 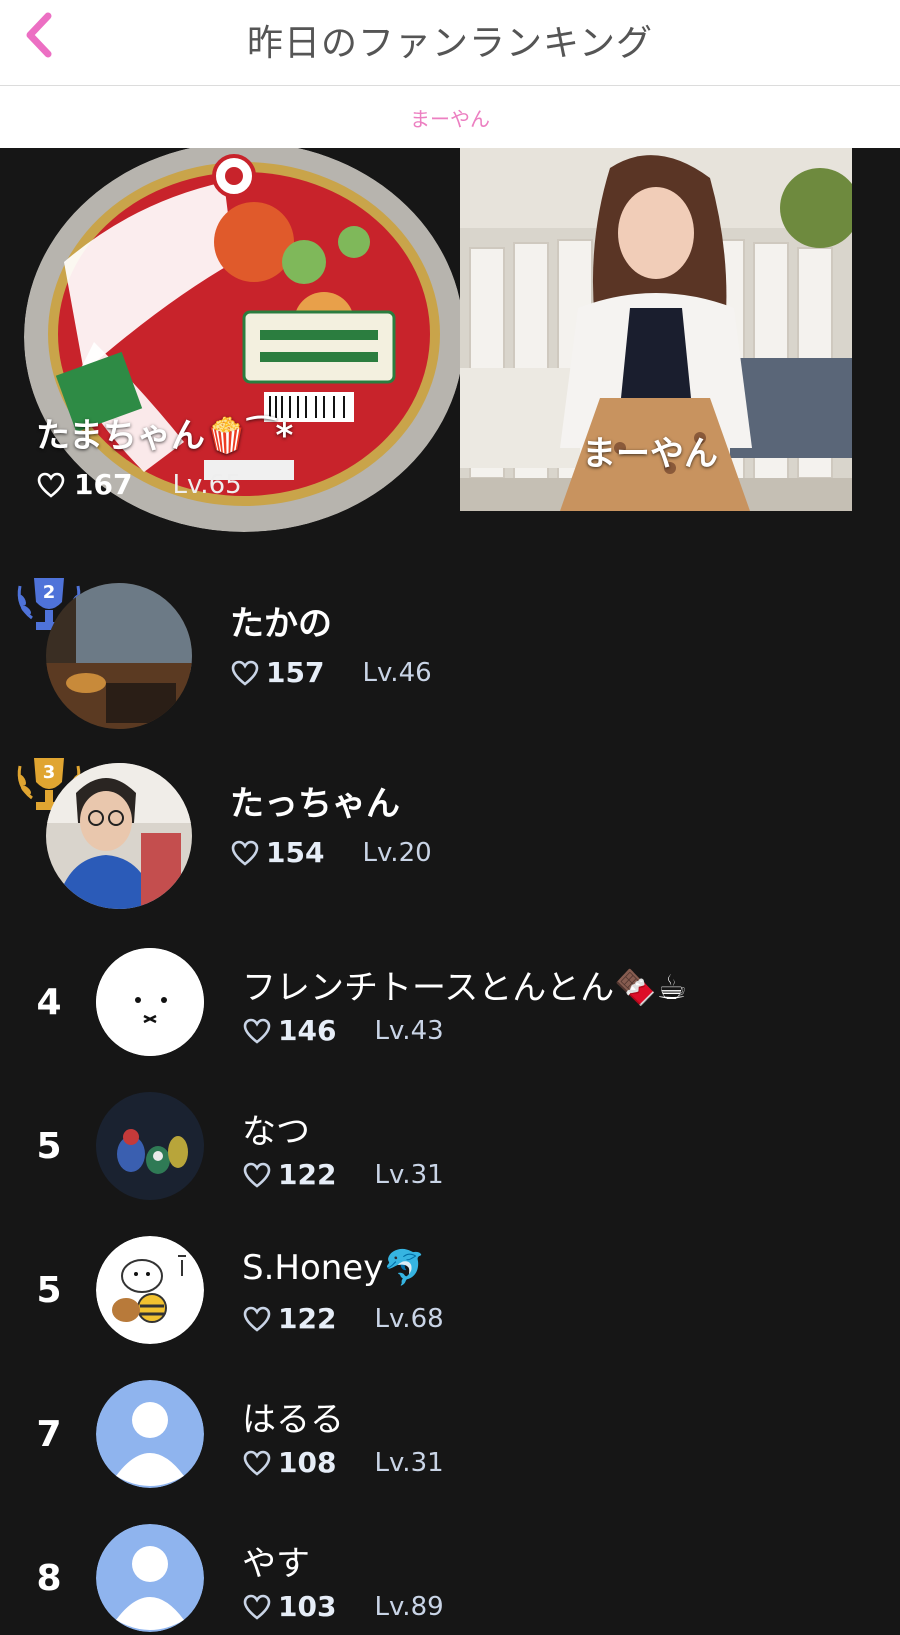 What do you see at coordinates (343, 1462) in the screenshot?
I see `fan-stats: 108 Lv.31` at bounding box center [343, 1462].